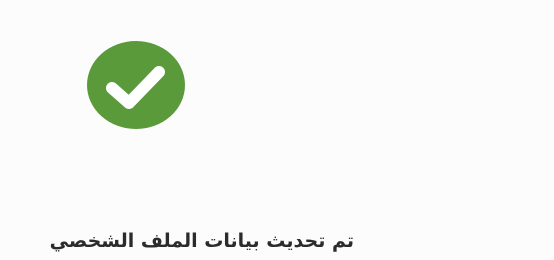  I want to click on check-circle-icon, so click(136, 85).